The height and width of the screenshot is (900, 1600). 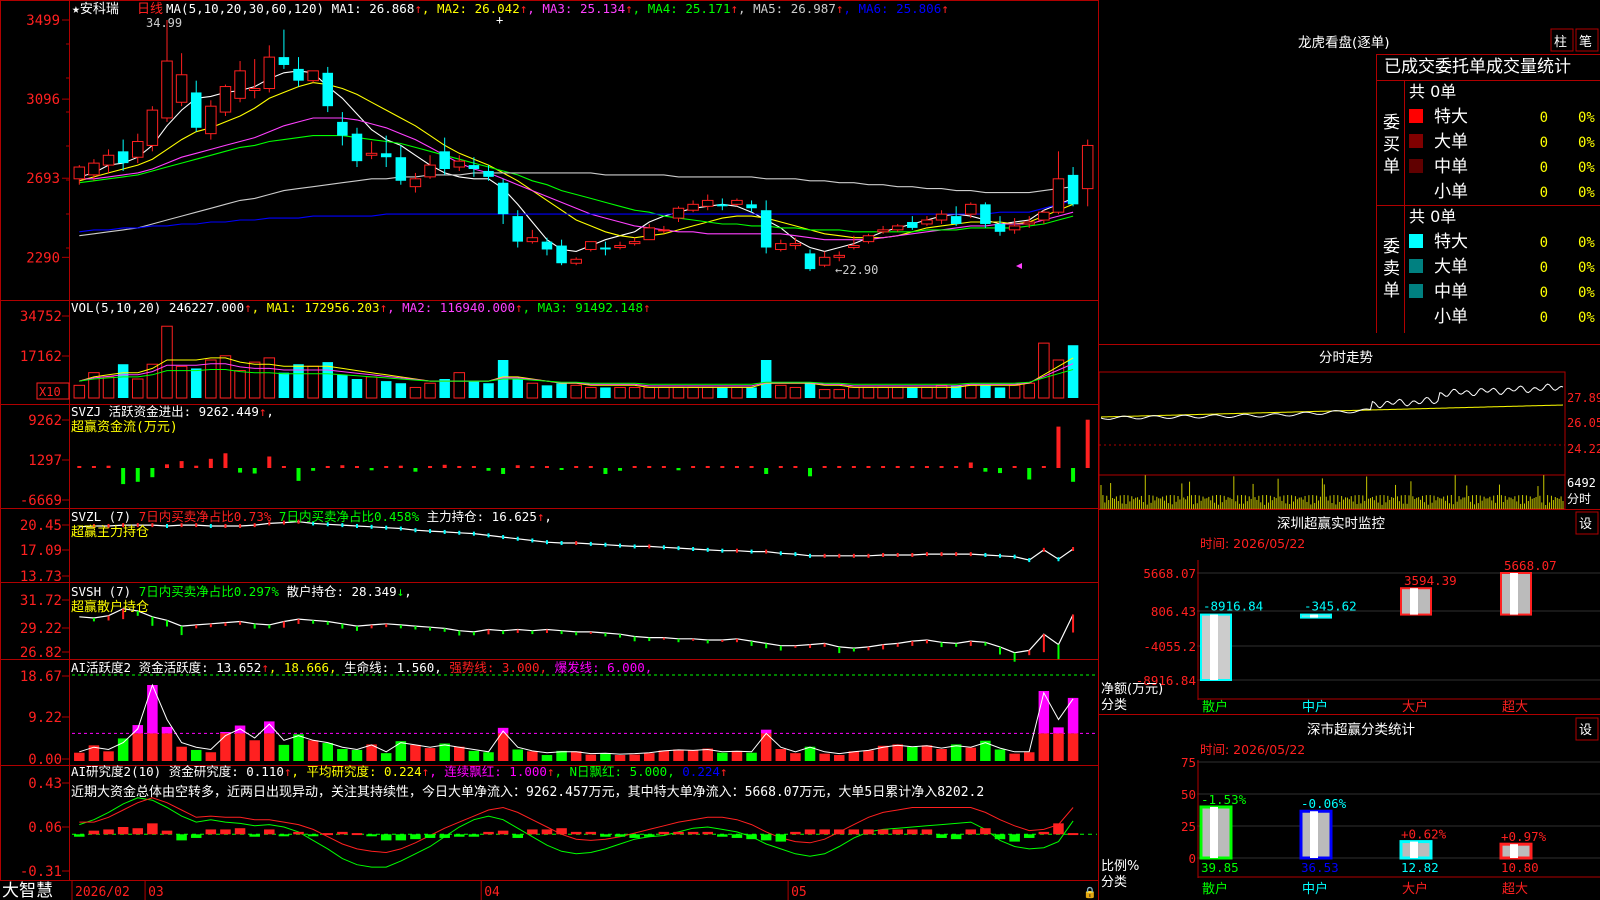 I want to click on legend-span: ↑, so click(x=629, y=8).